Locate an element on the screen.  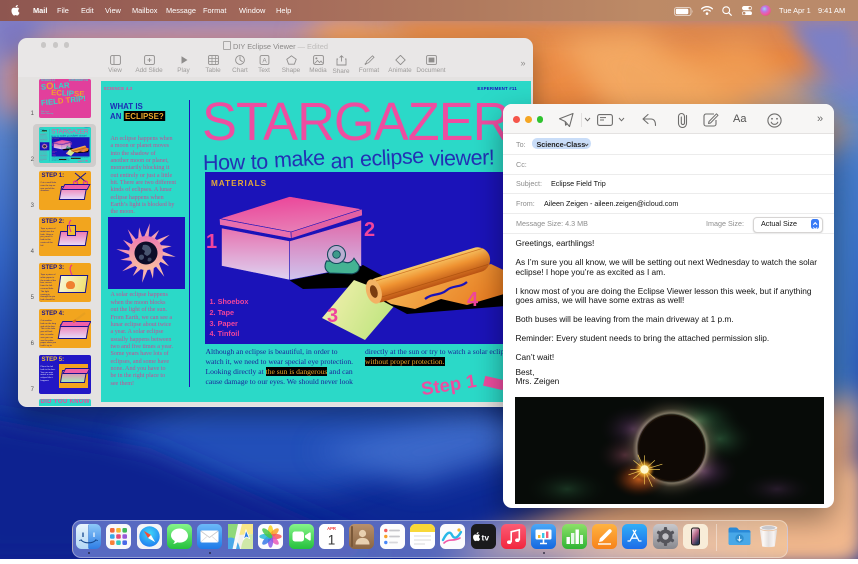
svg-text: A is located at coordinates (264, 60).